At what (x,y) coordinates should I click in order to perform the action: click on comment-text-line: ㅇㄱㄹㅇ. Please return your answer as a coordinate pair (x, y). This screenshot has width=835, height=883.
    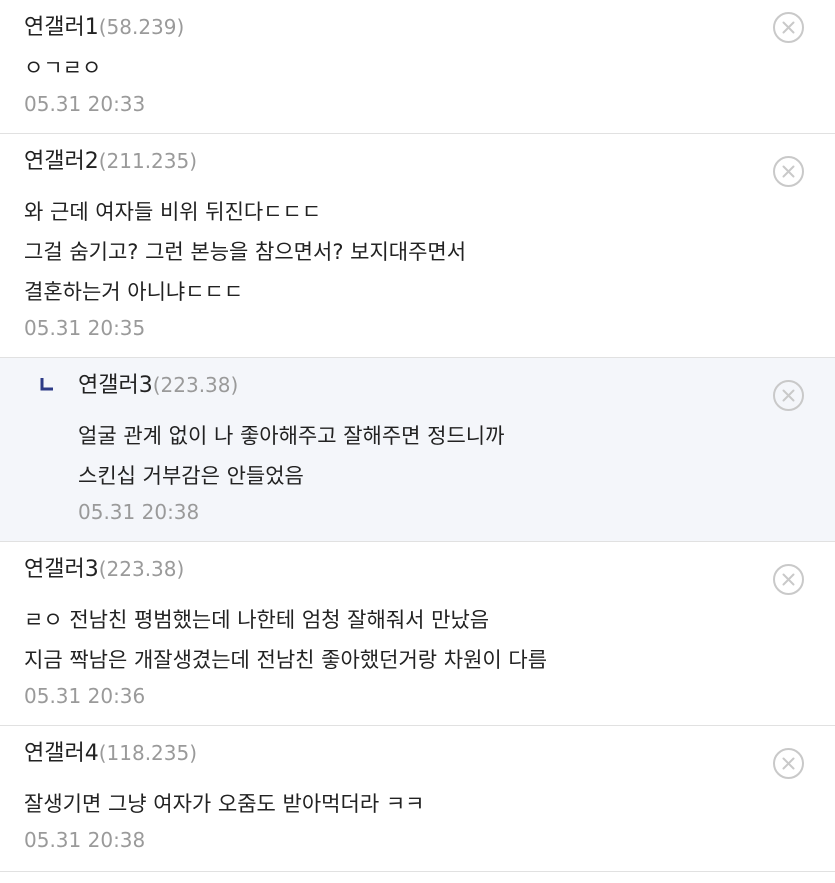
    Looking at the image, I should click on (63, 68).